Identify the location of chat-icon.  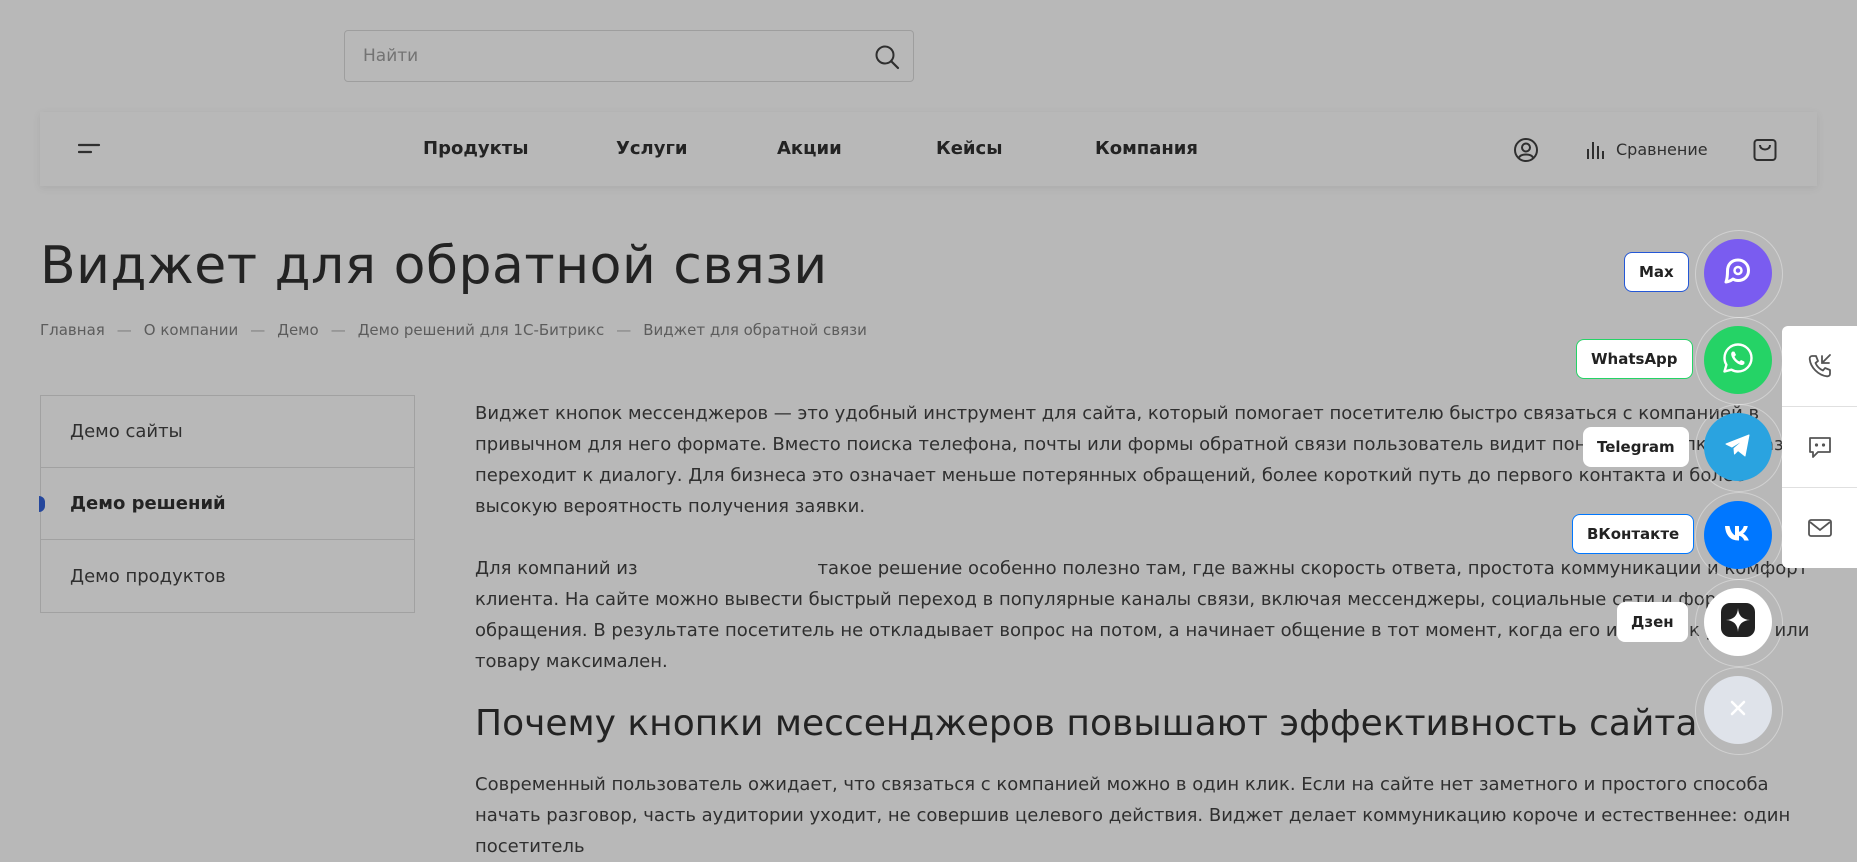
(1820, 447).